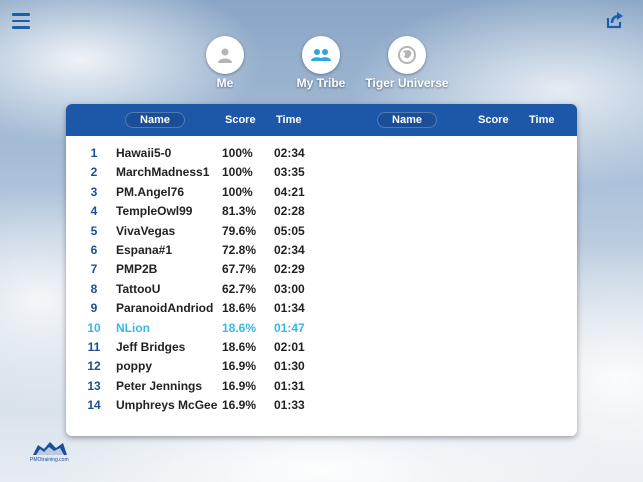 The image size is (643, 482). Describe the element at coordinates (321, 386) in the screenshot. I see `table-row: 13 Peter Jennings 16.9% 01:31` at that location.